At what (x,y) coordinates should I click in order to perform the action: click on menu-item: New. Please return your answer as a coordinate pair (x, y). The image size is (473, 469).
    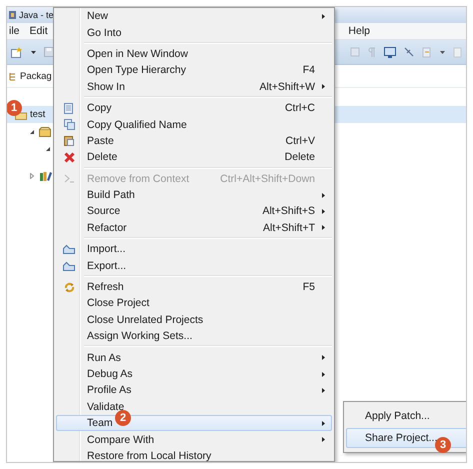
    Looking at the image, I should click on (194, 16).